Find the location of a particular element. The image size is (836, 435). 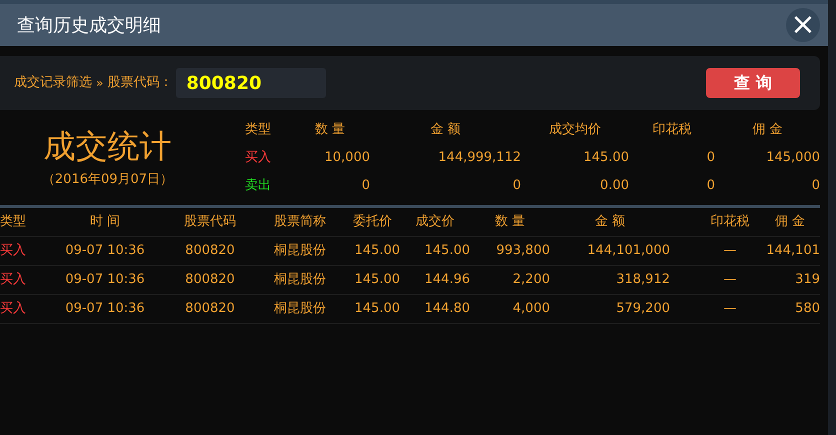

query-button: 查 询 is located at coordinates (753, 83).